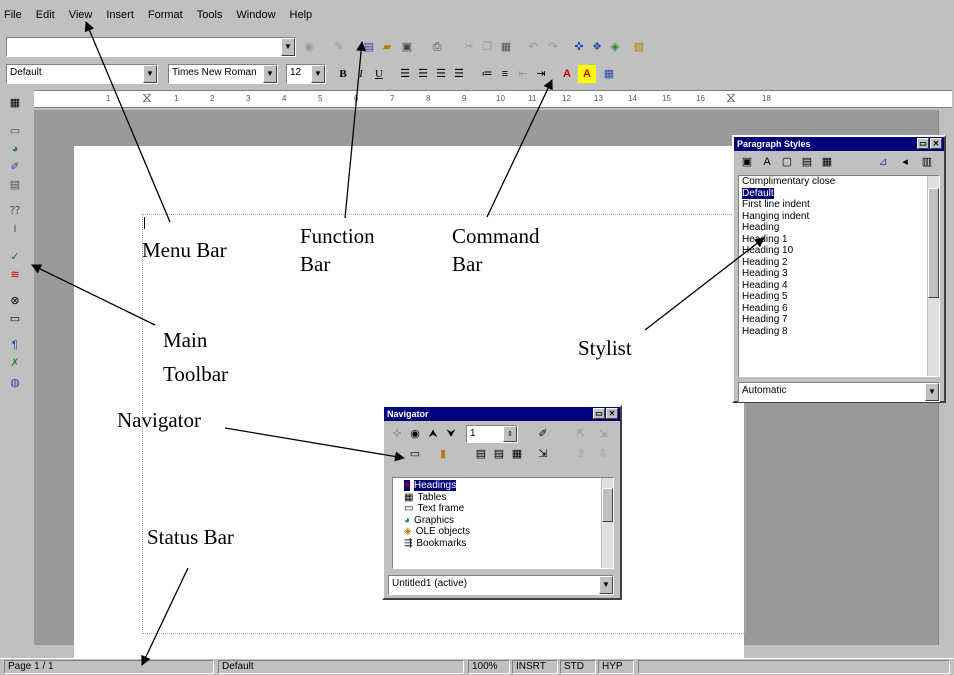 The width and height of the screenshot is (954, 675). Describe the element at coordinates (747, 162) in the screenshot. I see `paragraph-styles-icon: ▣` at that location.